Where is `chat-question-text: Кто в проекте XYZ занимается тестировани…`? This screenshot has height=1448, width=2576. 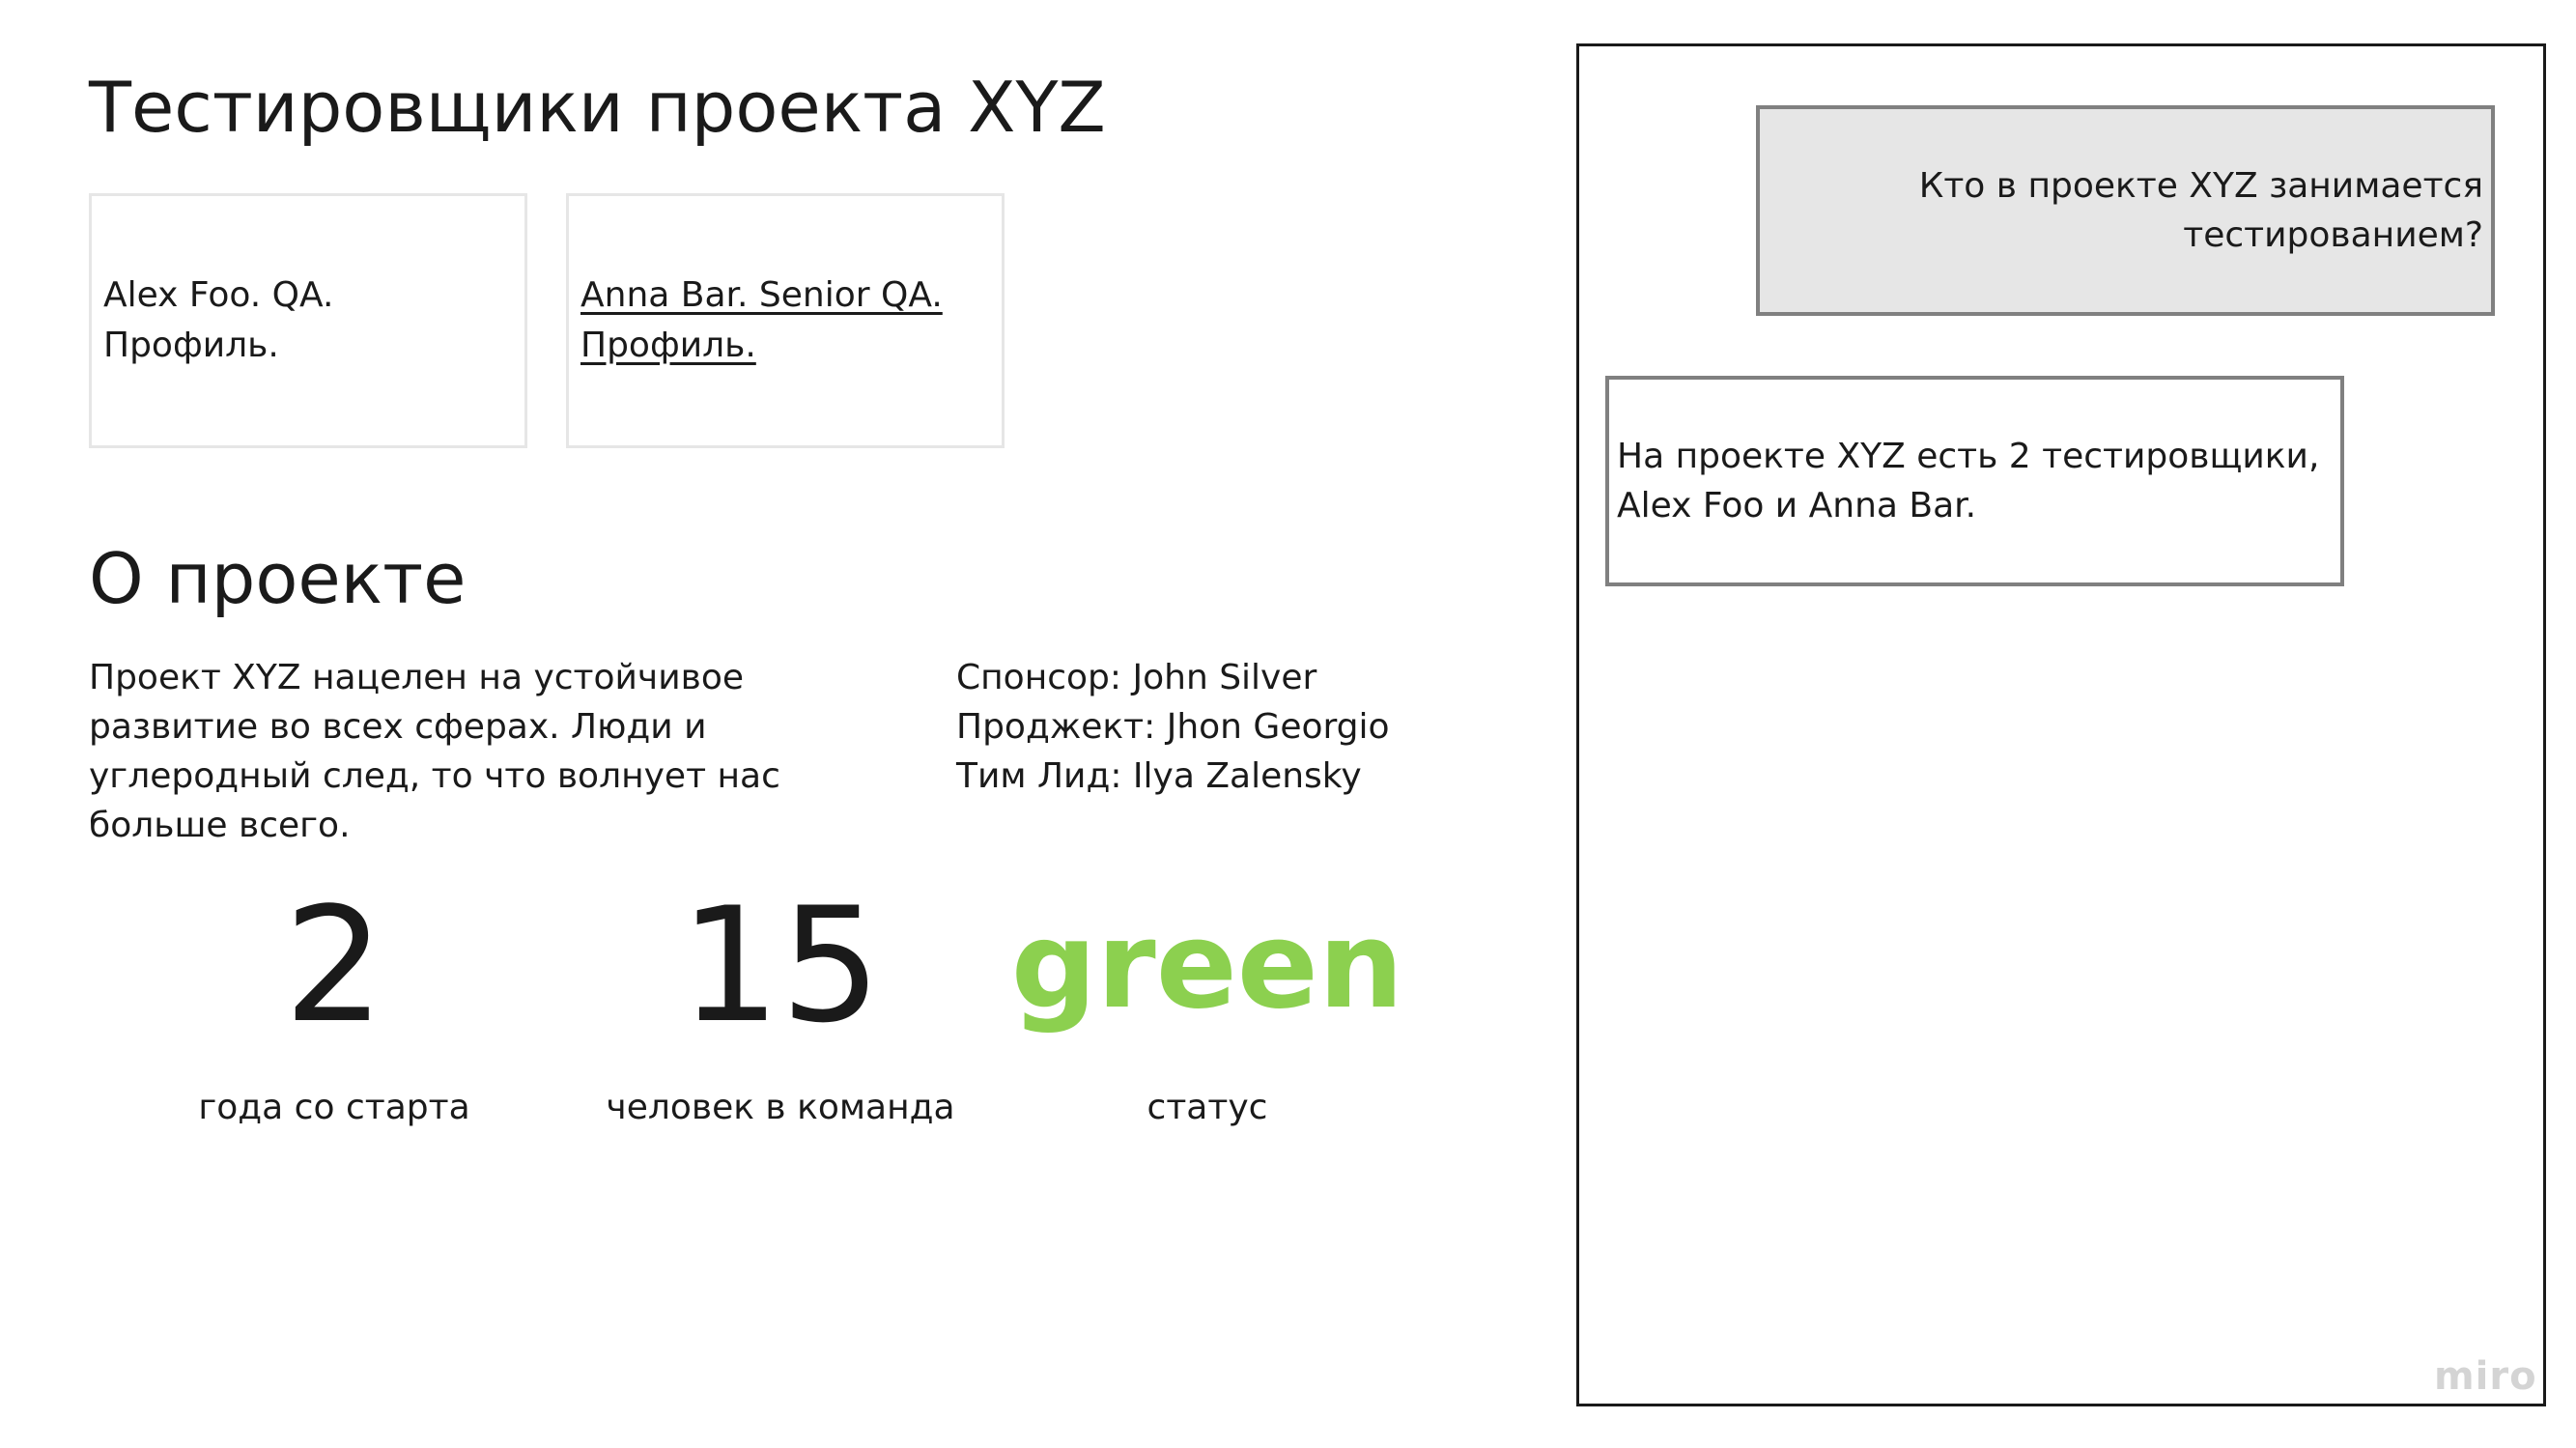
chat-question-text: Кто в проекте XYZ занимается тестировани… is located at coordinates (2200, 210).